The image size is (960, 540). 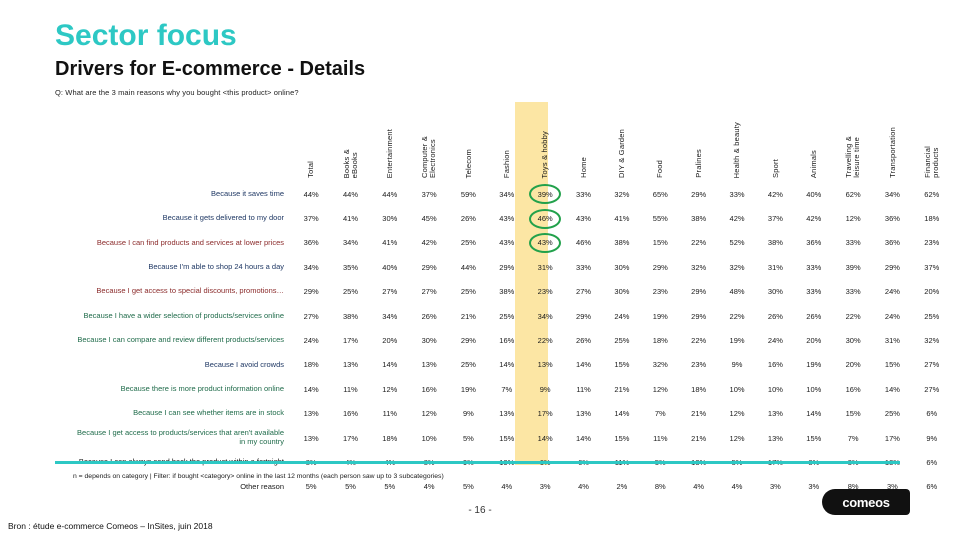 What do you see at coordinates (545, 487) in the screenshot?
I see `data-cell: 3%` at bounding box center [545, 487].